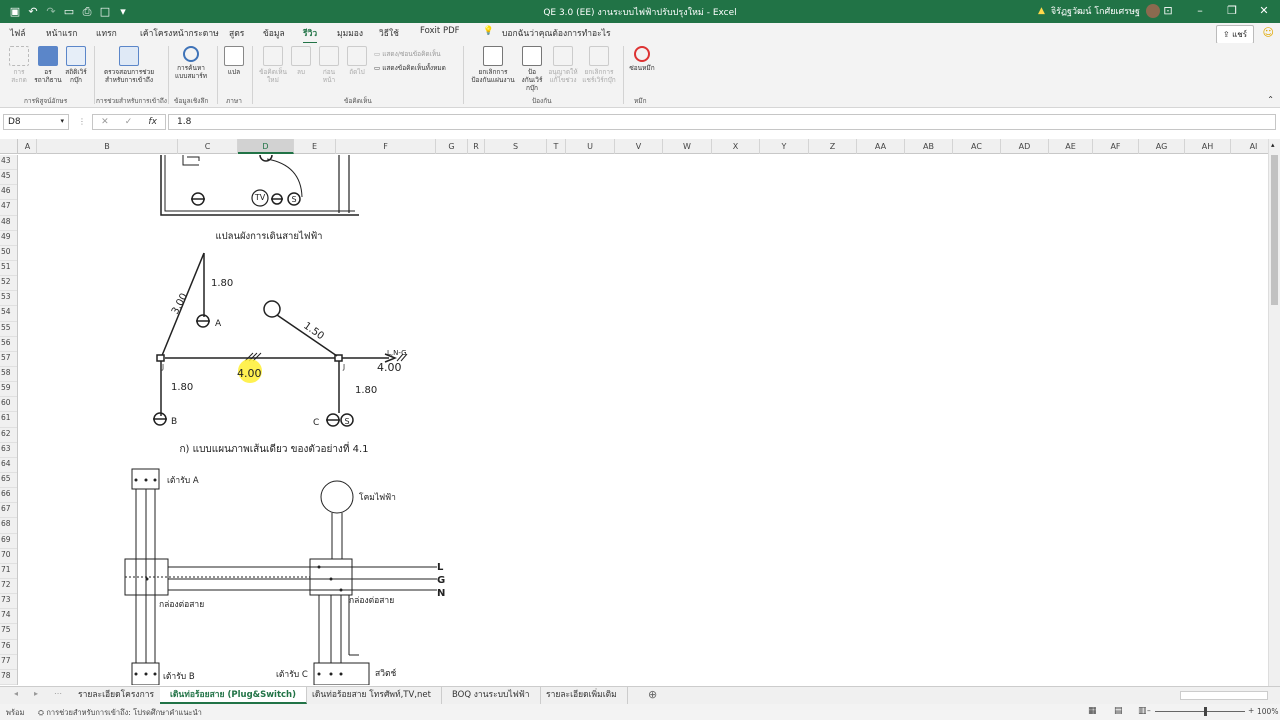  What do you see at coordinates (310, 35) in the screenshot?
I see `tab-review: รีวิว` at bounding box center [310, 35].